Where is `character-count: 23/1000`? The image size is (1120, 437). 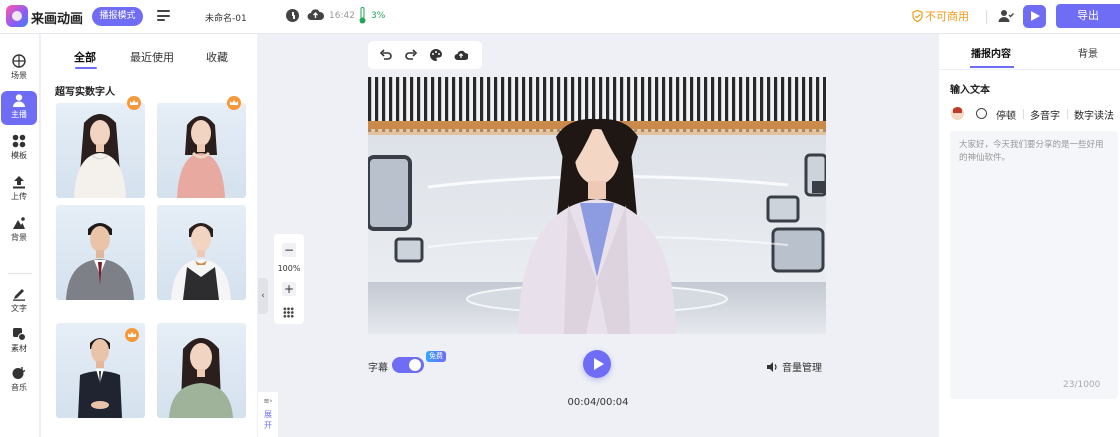 character-count: 23/1000 is located at coordinates (1082, 385).